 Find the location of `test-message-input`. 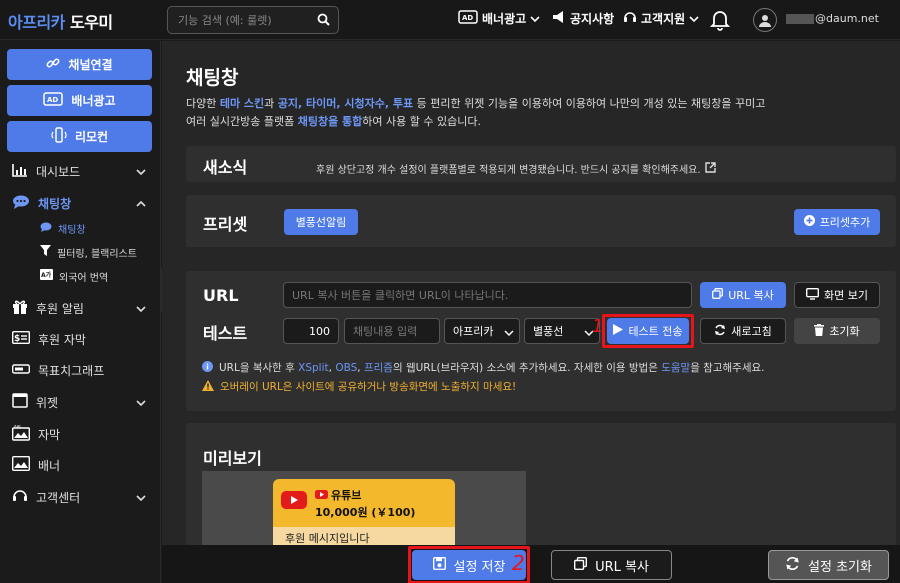

test-message-input is located at coordinates (392, 331).